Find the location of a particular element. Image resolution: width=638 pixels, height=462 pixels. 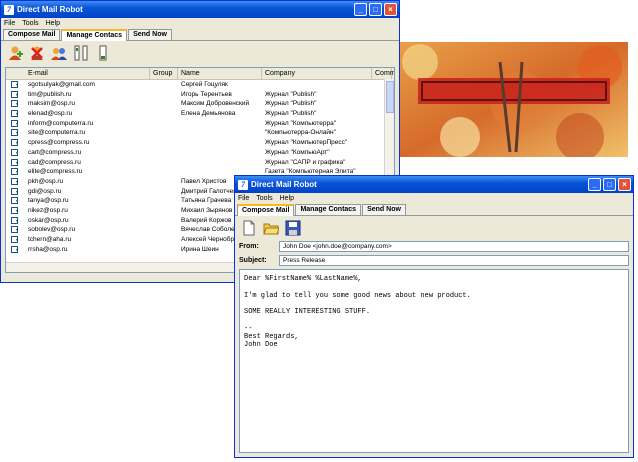

delete-contact-button is located at coordinates (37, 53).